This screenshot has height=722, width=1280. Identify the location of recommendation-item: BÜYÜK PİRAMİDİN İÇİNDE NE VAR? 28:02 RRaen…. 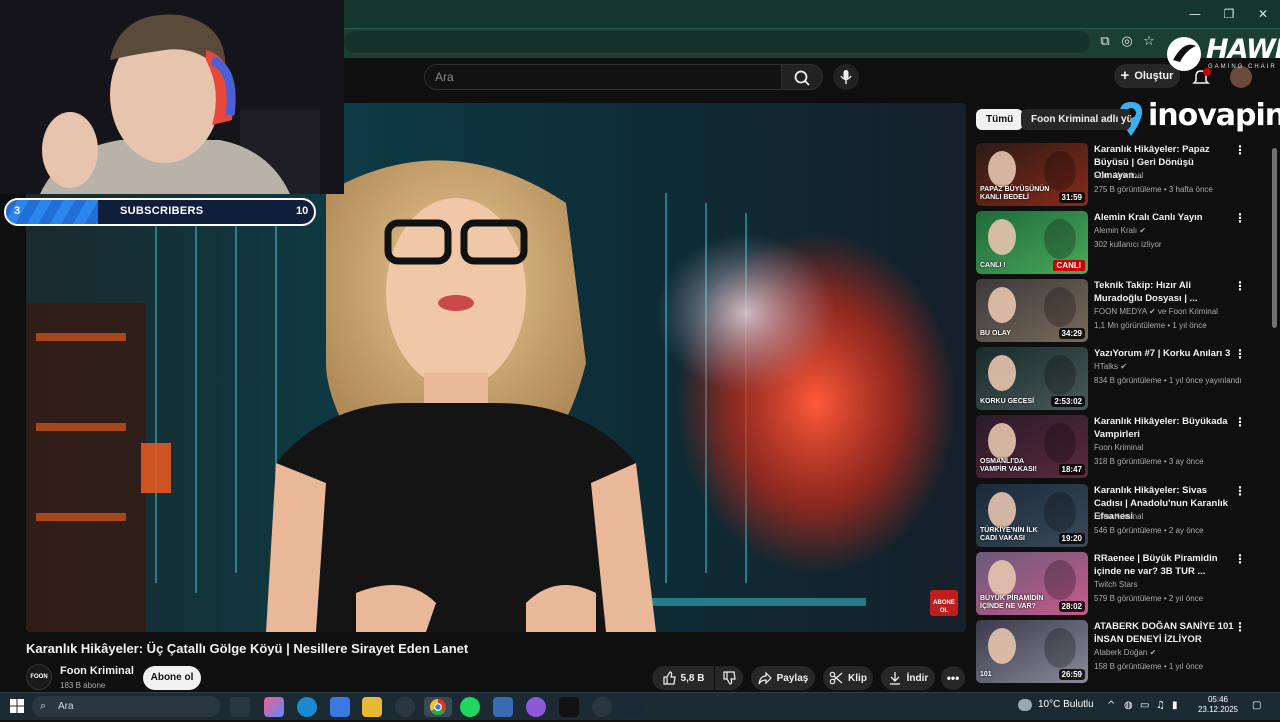
(1121, 584).